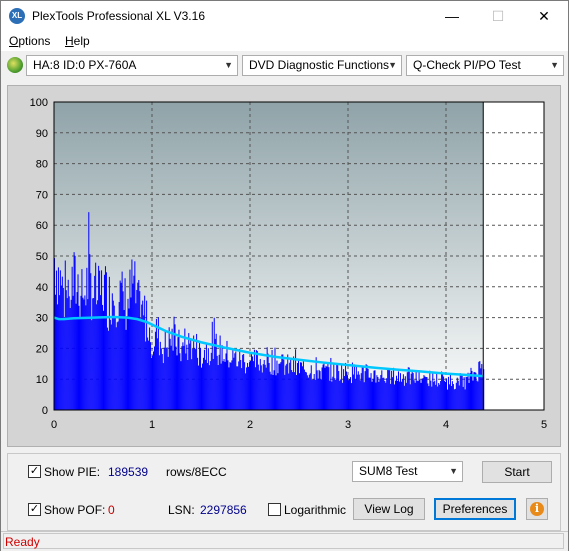  What do you see at coordinates (77, 41) in the screenshot?
I see `menu-help: Help` at bounding box center [77, 41].